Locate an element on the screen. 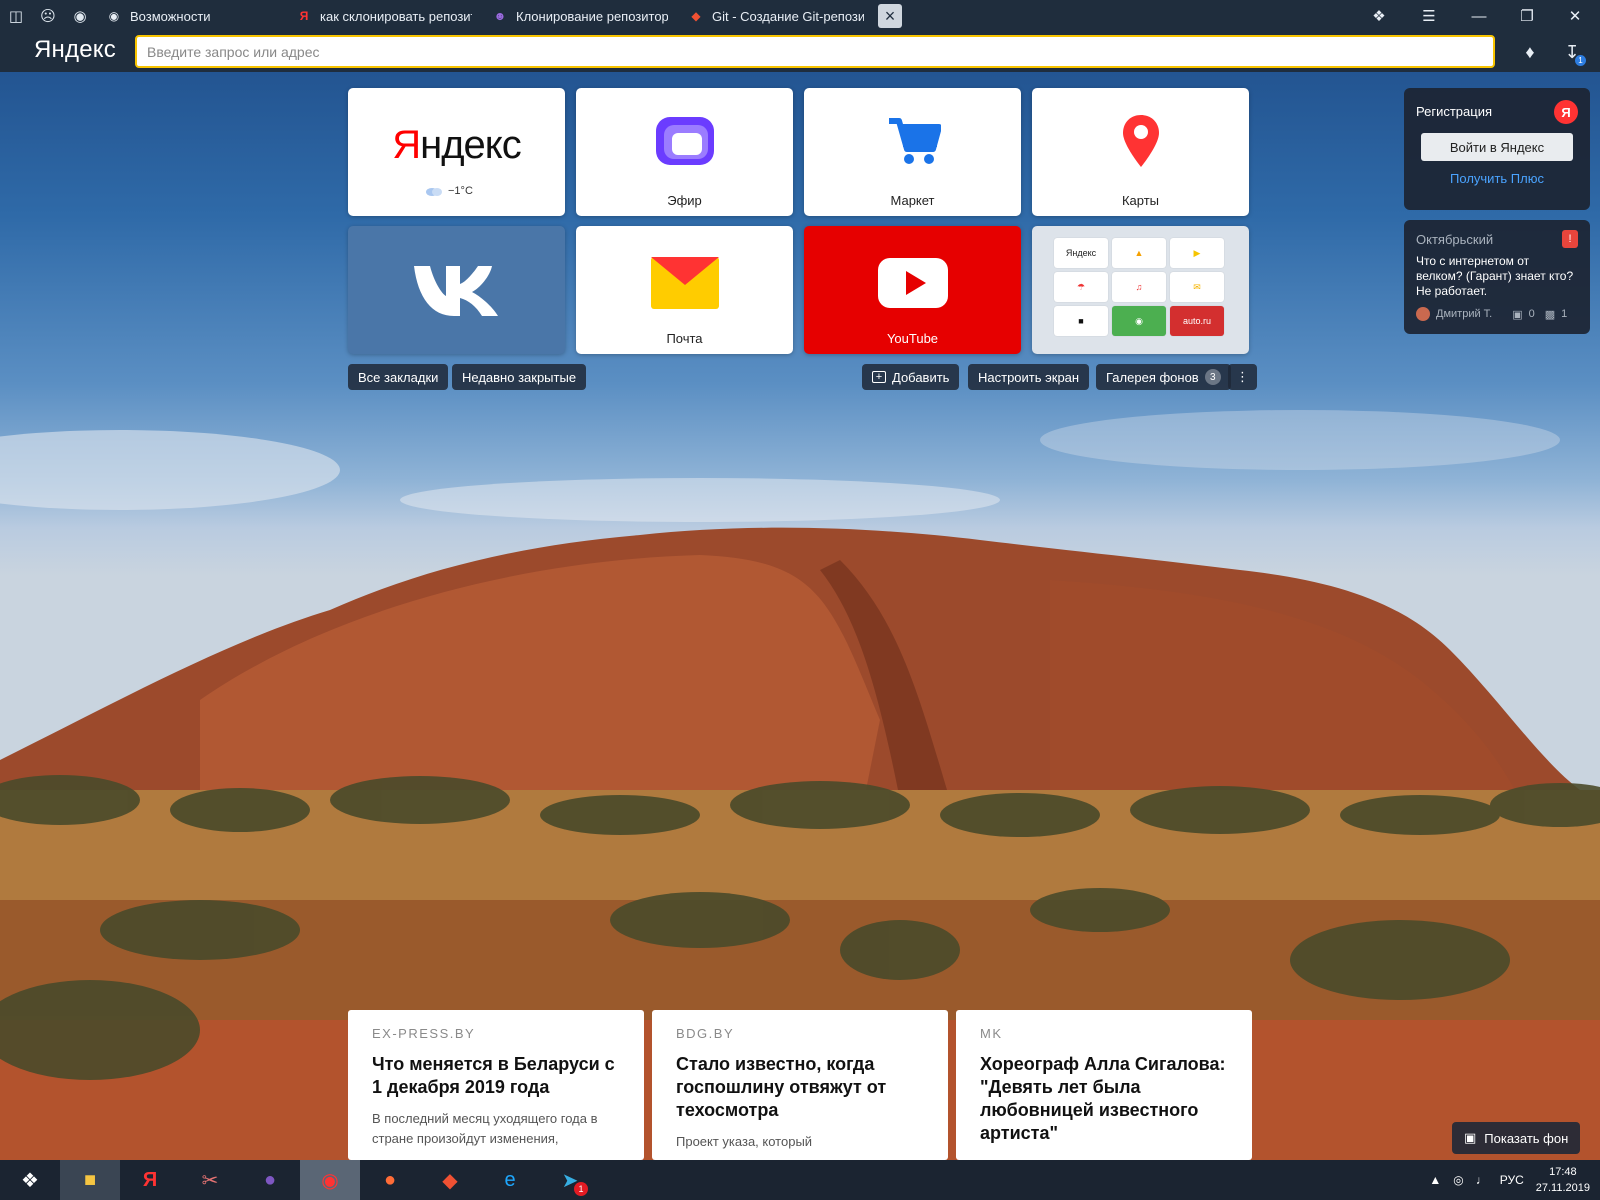 The height and width of the screenshot is (1200, 1600). mini-tile-autoru: auto.ru is located at coordinates (1197, 321).